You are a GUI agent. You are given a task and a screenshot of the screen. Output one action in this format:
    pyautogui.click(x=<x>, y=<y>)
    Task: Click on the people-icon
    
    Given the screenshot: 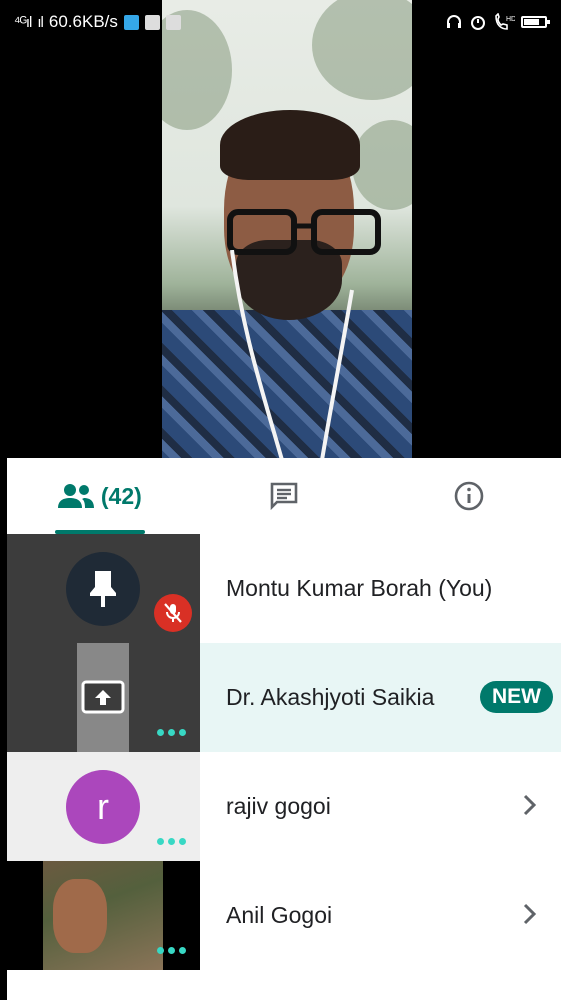 What is the action you would take?
    pyautogui.click(x=75, y=496)
    